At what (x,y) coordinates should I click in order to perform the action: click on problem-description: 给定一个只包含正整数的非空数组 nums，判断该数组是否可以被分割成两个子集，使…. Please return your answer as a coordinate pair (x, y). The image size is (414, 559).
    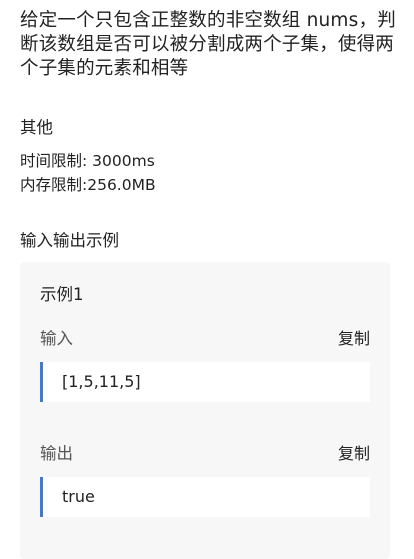
    Looking at the image, I should click on (208, 44).